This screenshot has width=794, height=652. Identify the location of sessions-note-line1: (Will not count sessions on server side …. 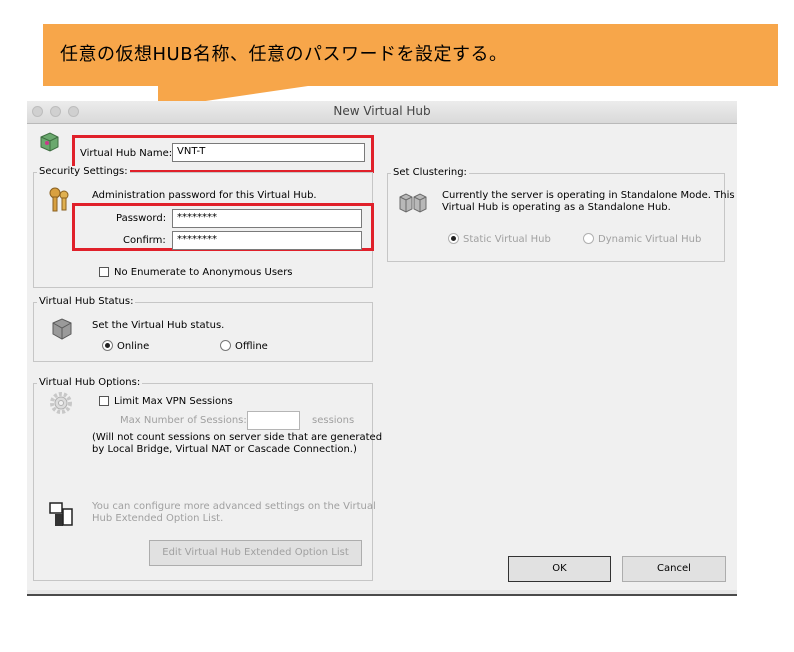
(237, 437).